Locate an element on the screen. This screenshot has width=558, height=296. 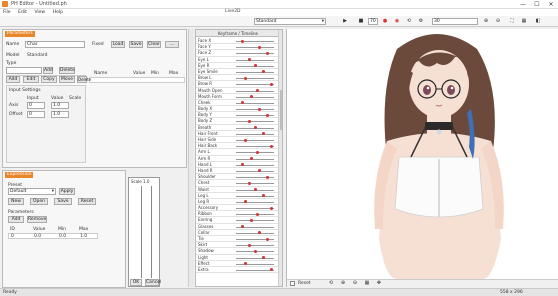
move-icon: ✥ is located at coordinates (379, 283).